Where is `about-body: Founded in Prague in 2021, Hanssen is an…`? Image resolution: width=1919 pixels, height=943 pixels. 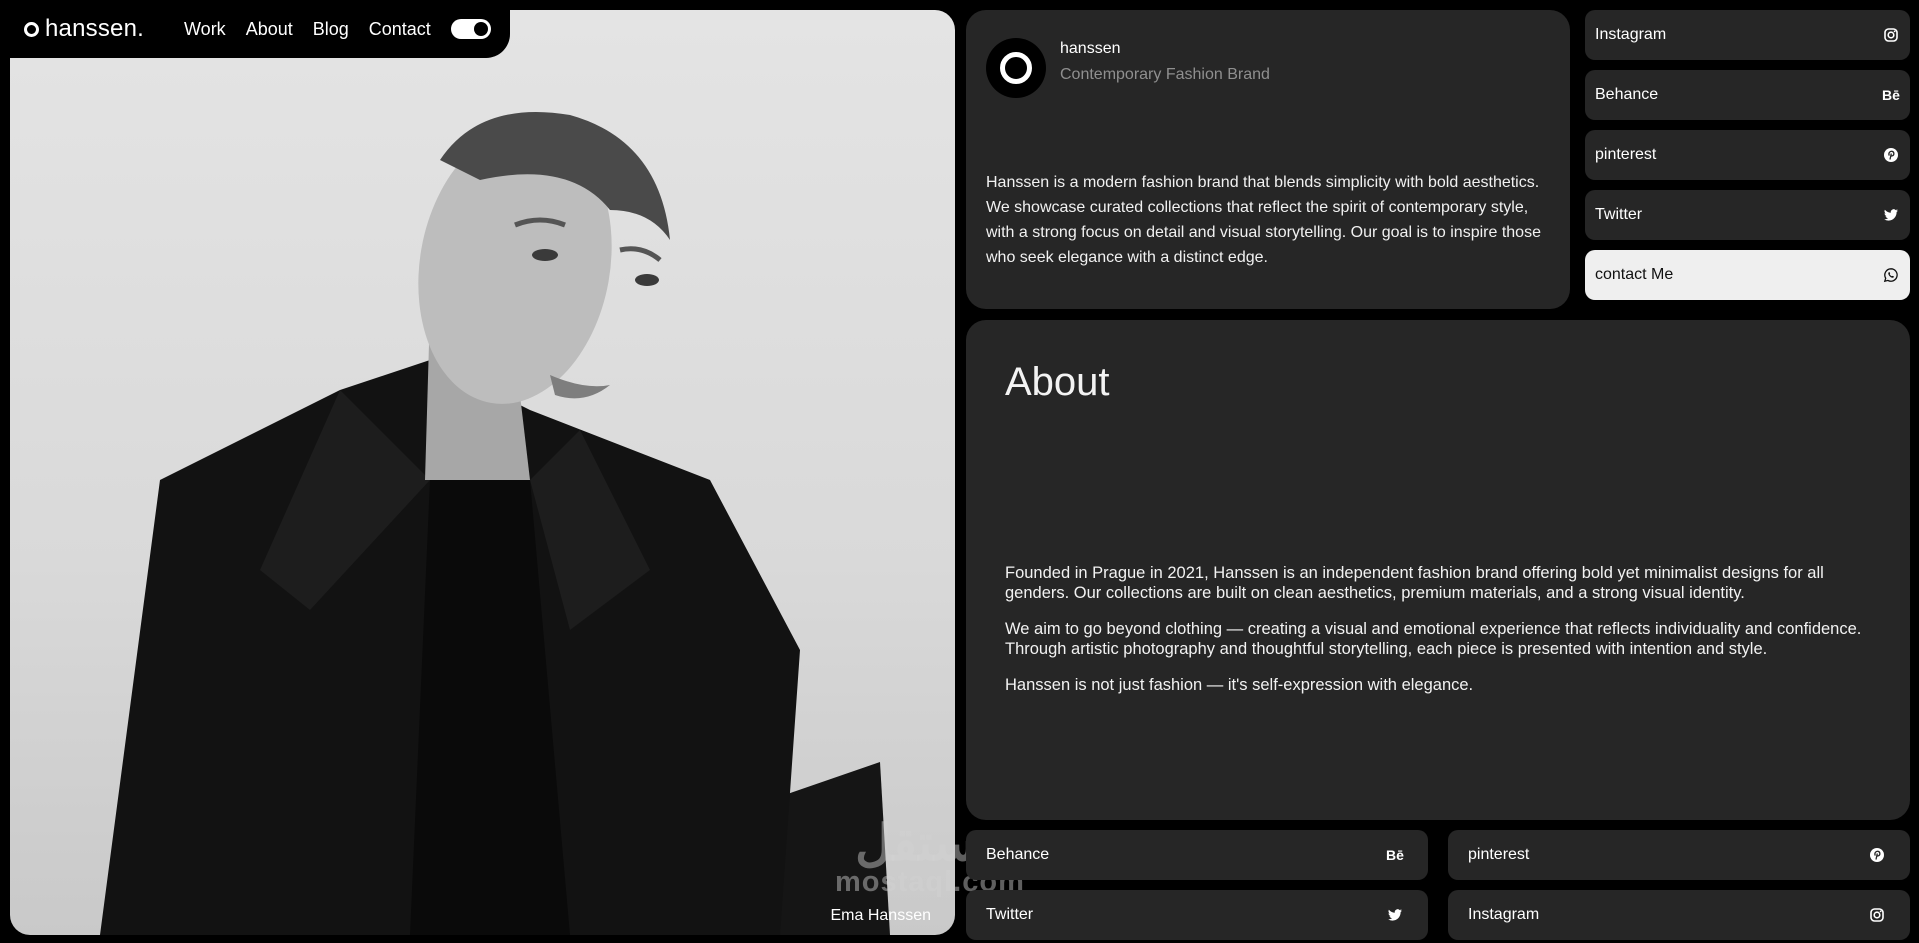 about-body: Founded in Prague in 2021, Hanssen is an… is located at coordinates (1438, 629).